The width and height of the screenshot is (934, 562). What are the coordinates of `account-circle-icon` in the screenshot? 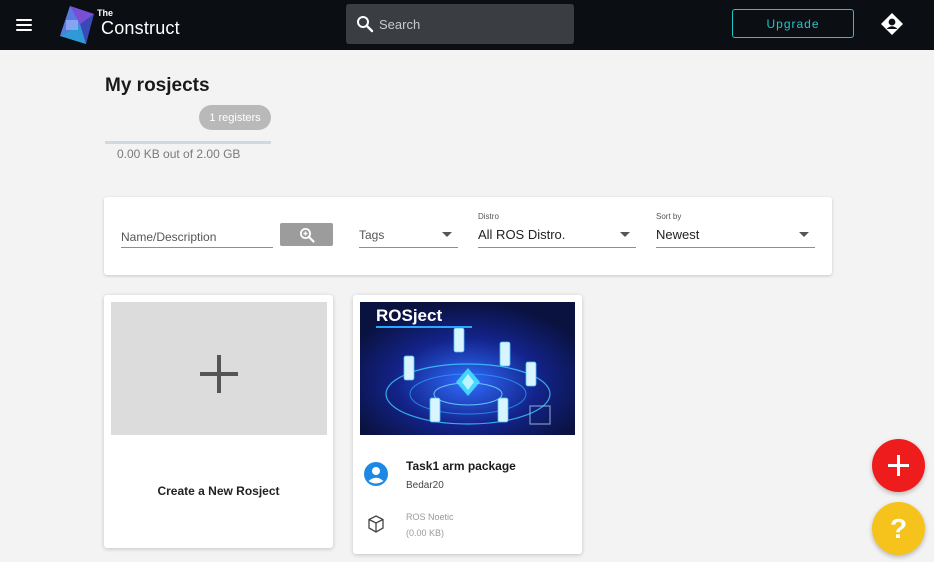 It's located at (376, 474).